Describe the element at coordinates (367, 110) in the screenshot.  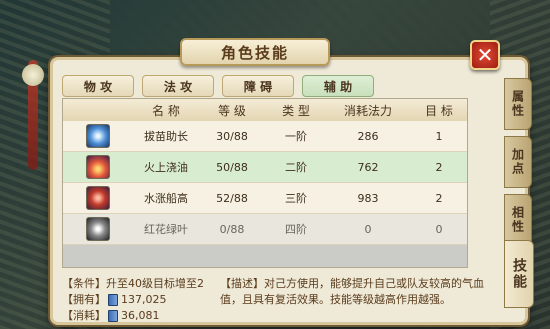
I see `header-cost: 消耗法力` at that location.